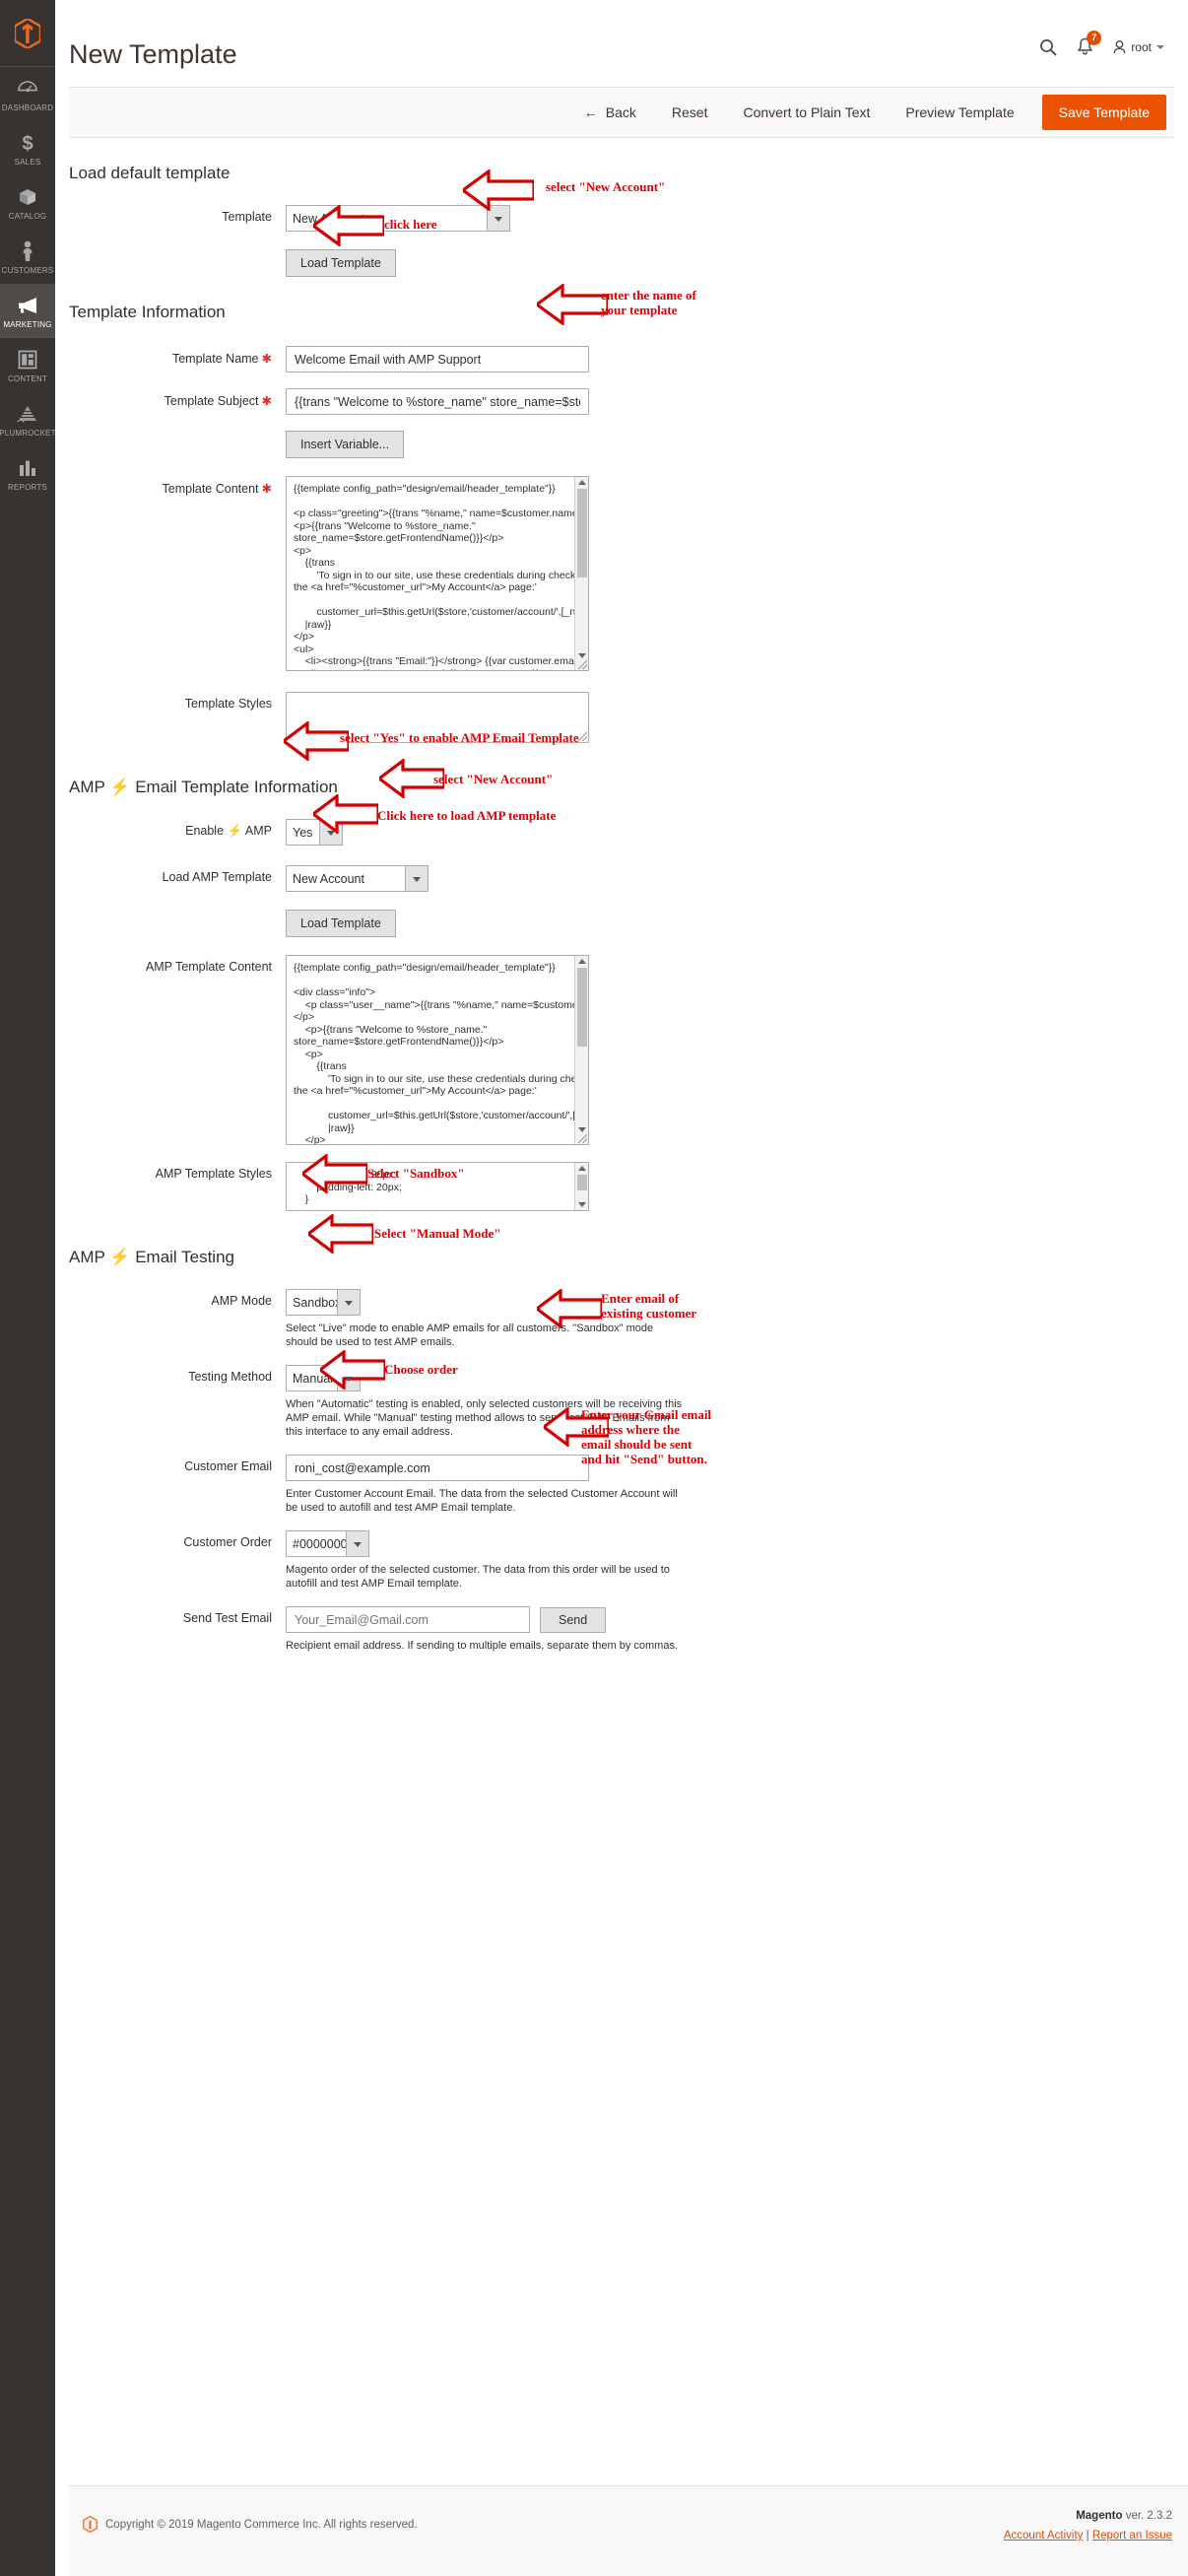  I want to click on sidebar-item-reports: REPORTS, so click(27, 473).